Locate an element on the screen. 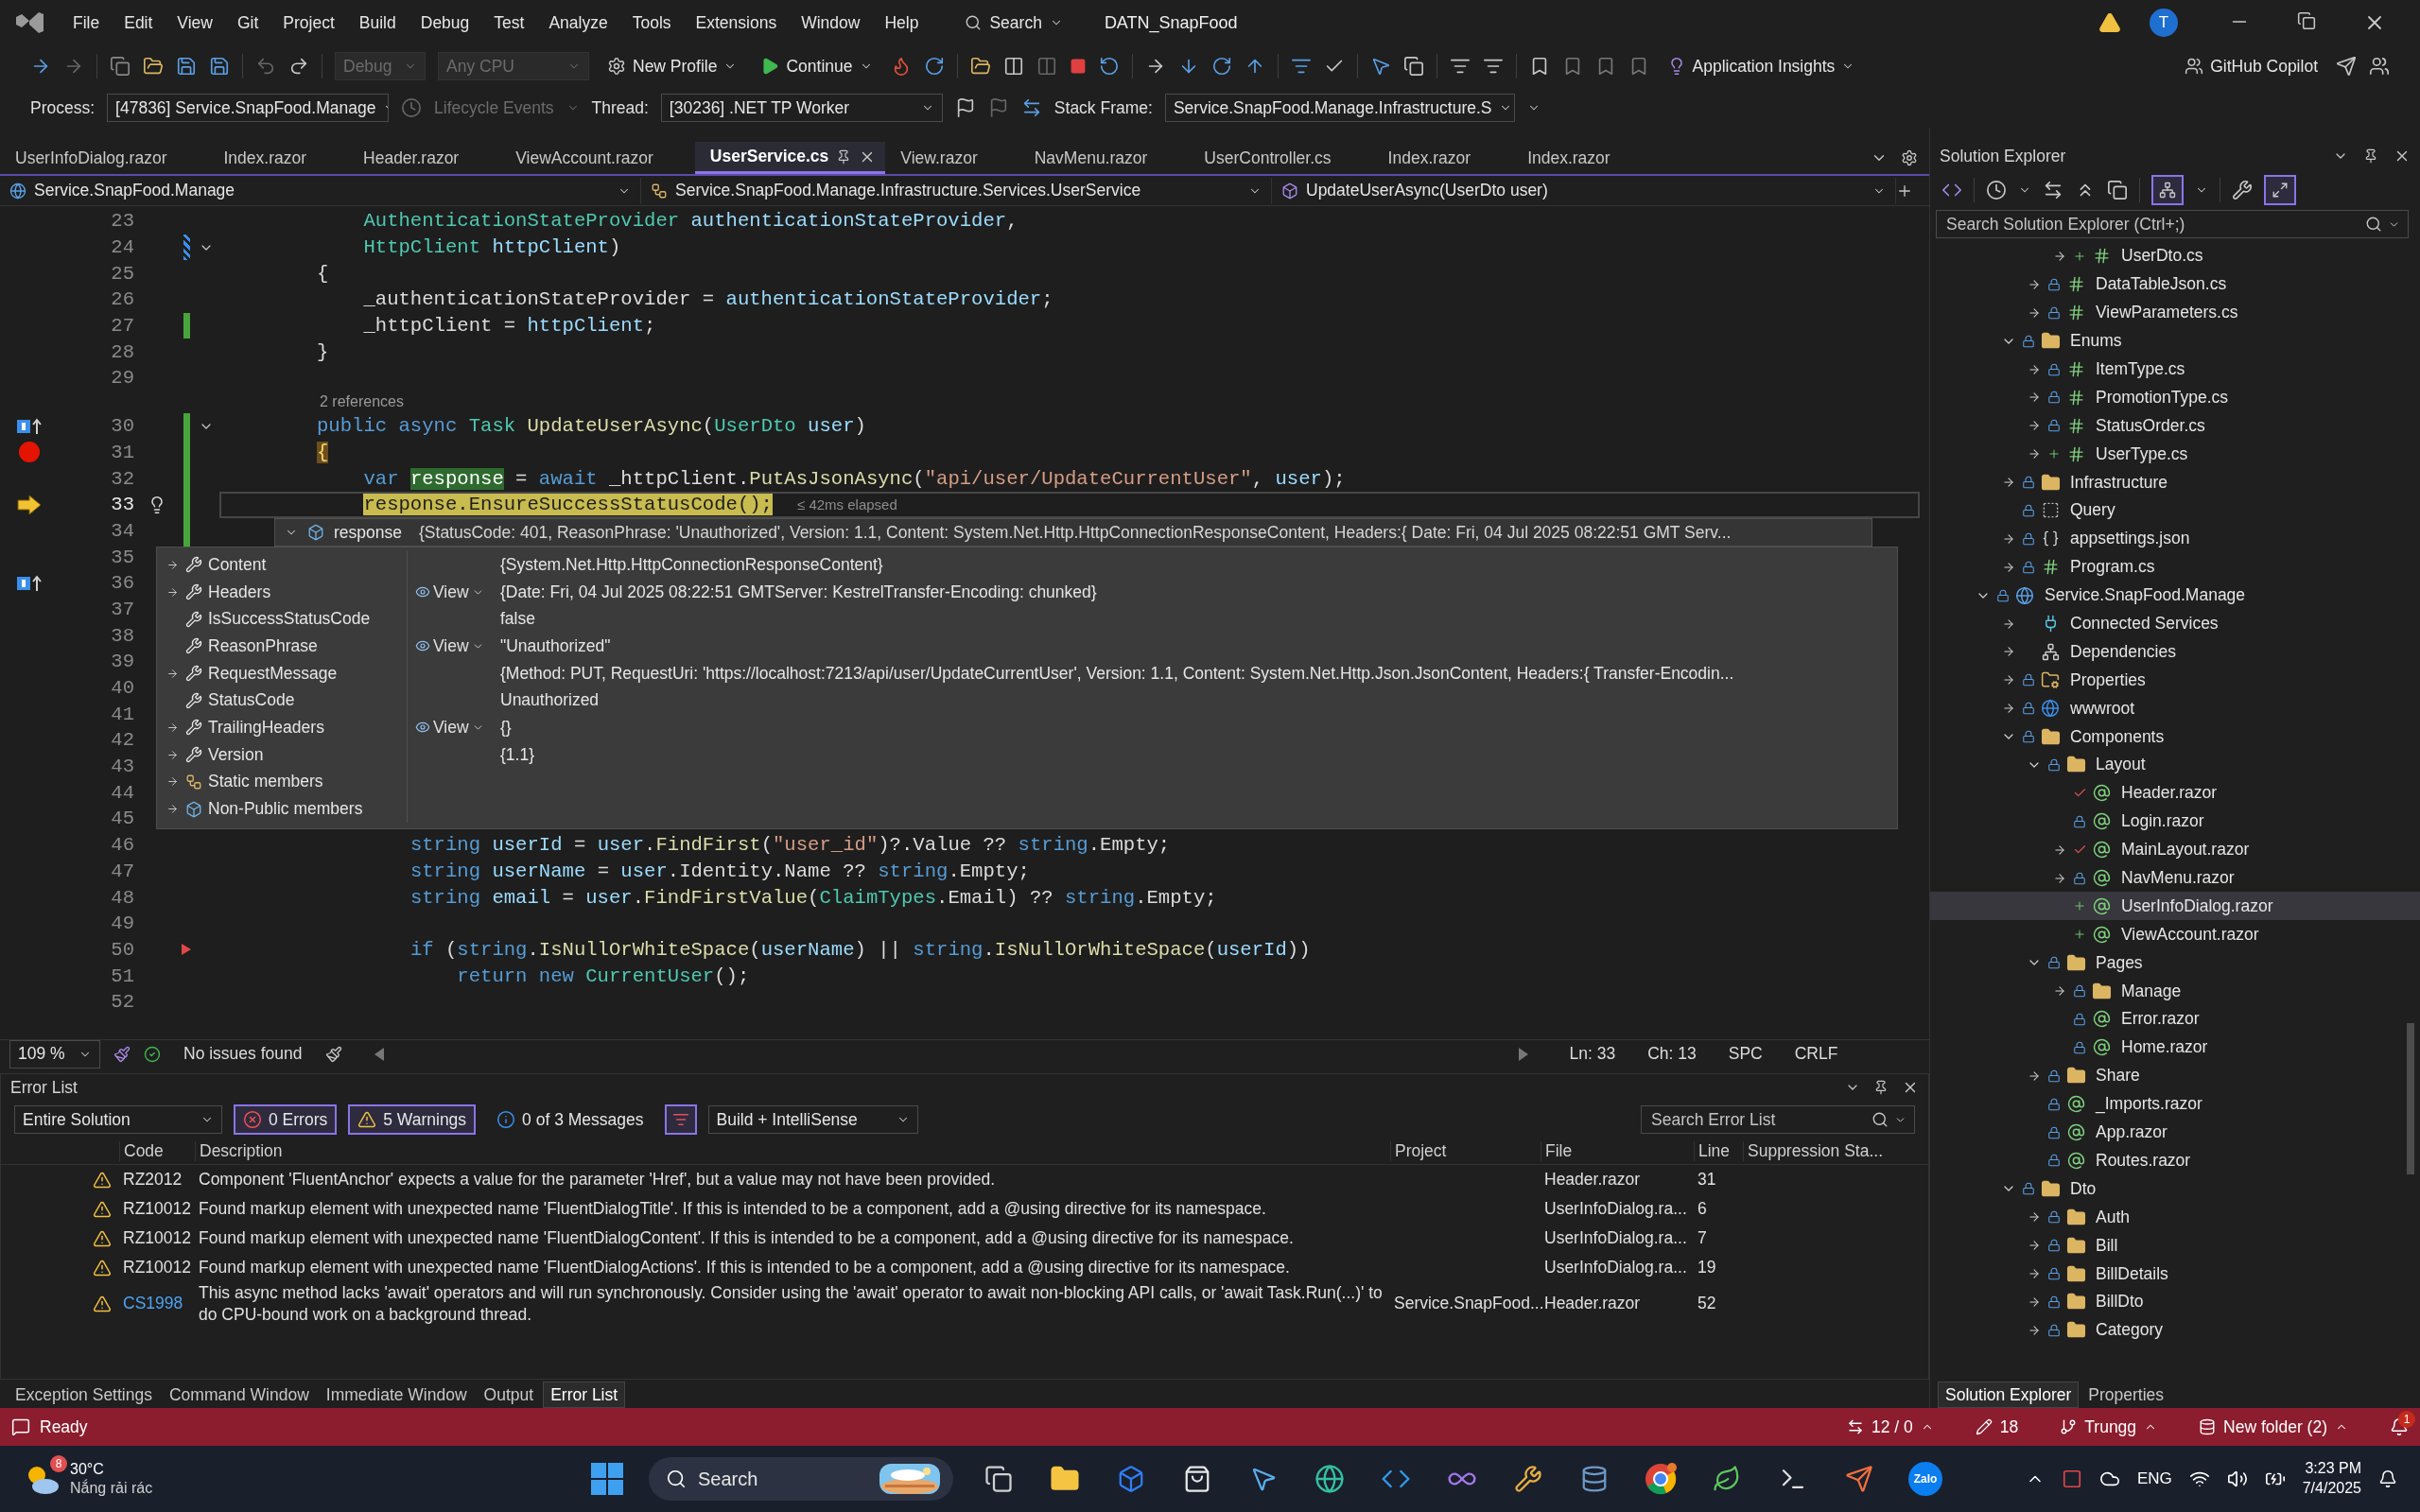  indent-indicator: SPC is located at coordinates (1745, 1054).